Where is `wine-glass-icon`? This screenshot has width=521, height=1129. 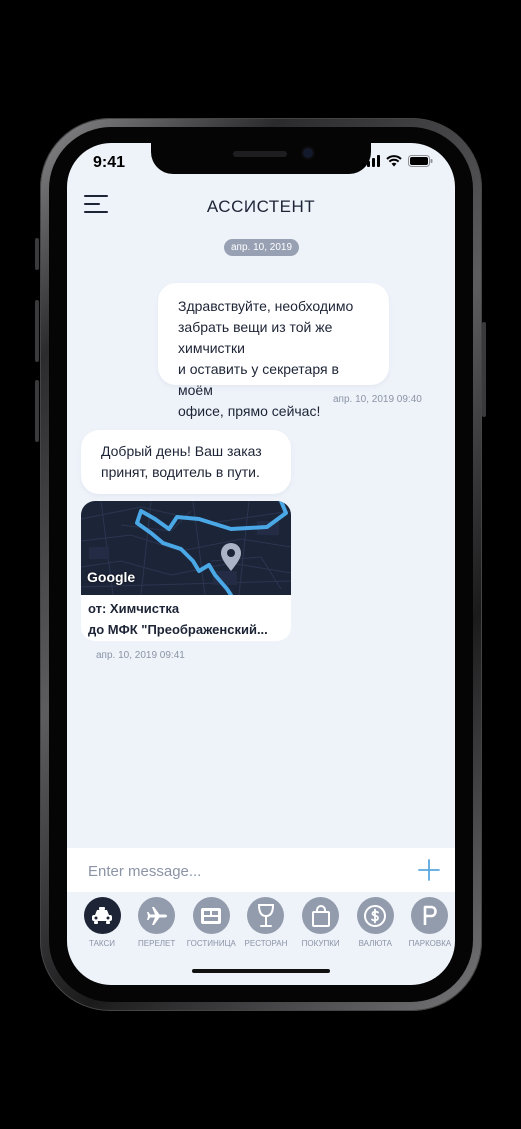
wine-glass-icon is located at coordinates (266, 915).